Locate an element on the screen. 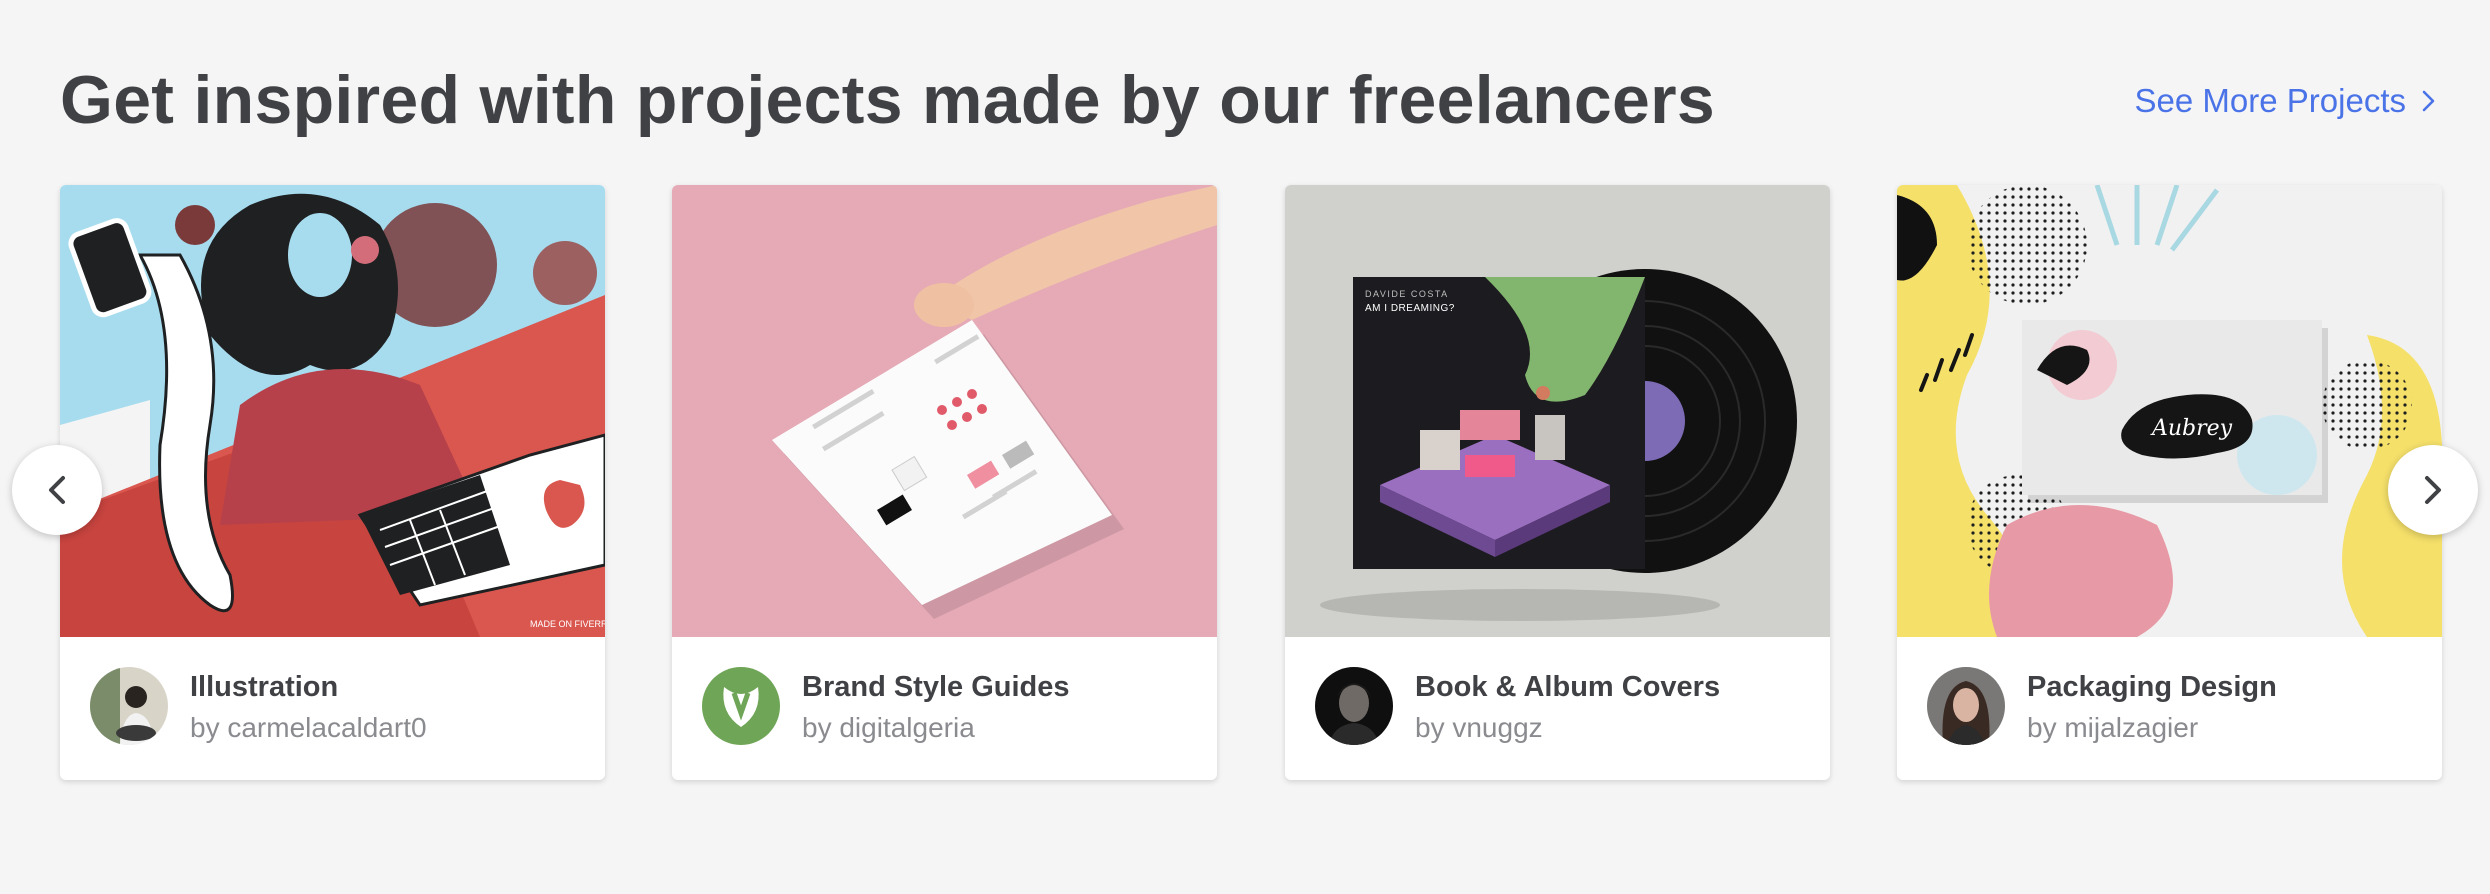 Image resolution: width=2490 pixels, height=894 pixels. project-author: by digitalgeria is located at coordinates (888, 728).